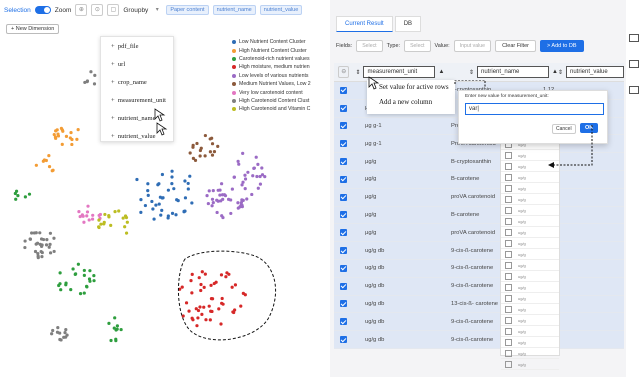  Describe the element at coordinates (513, 72) in the screenshot. I see `column-name-input: nutrient_name` at that location.